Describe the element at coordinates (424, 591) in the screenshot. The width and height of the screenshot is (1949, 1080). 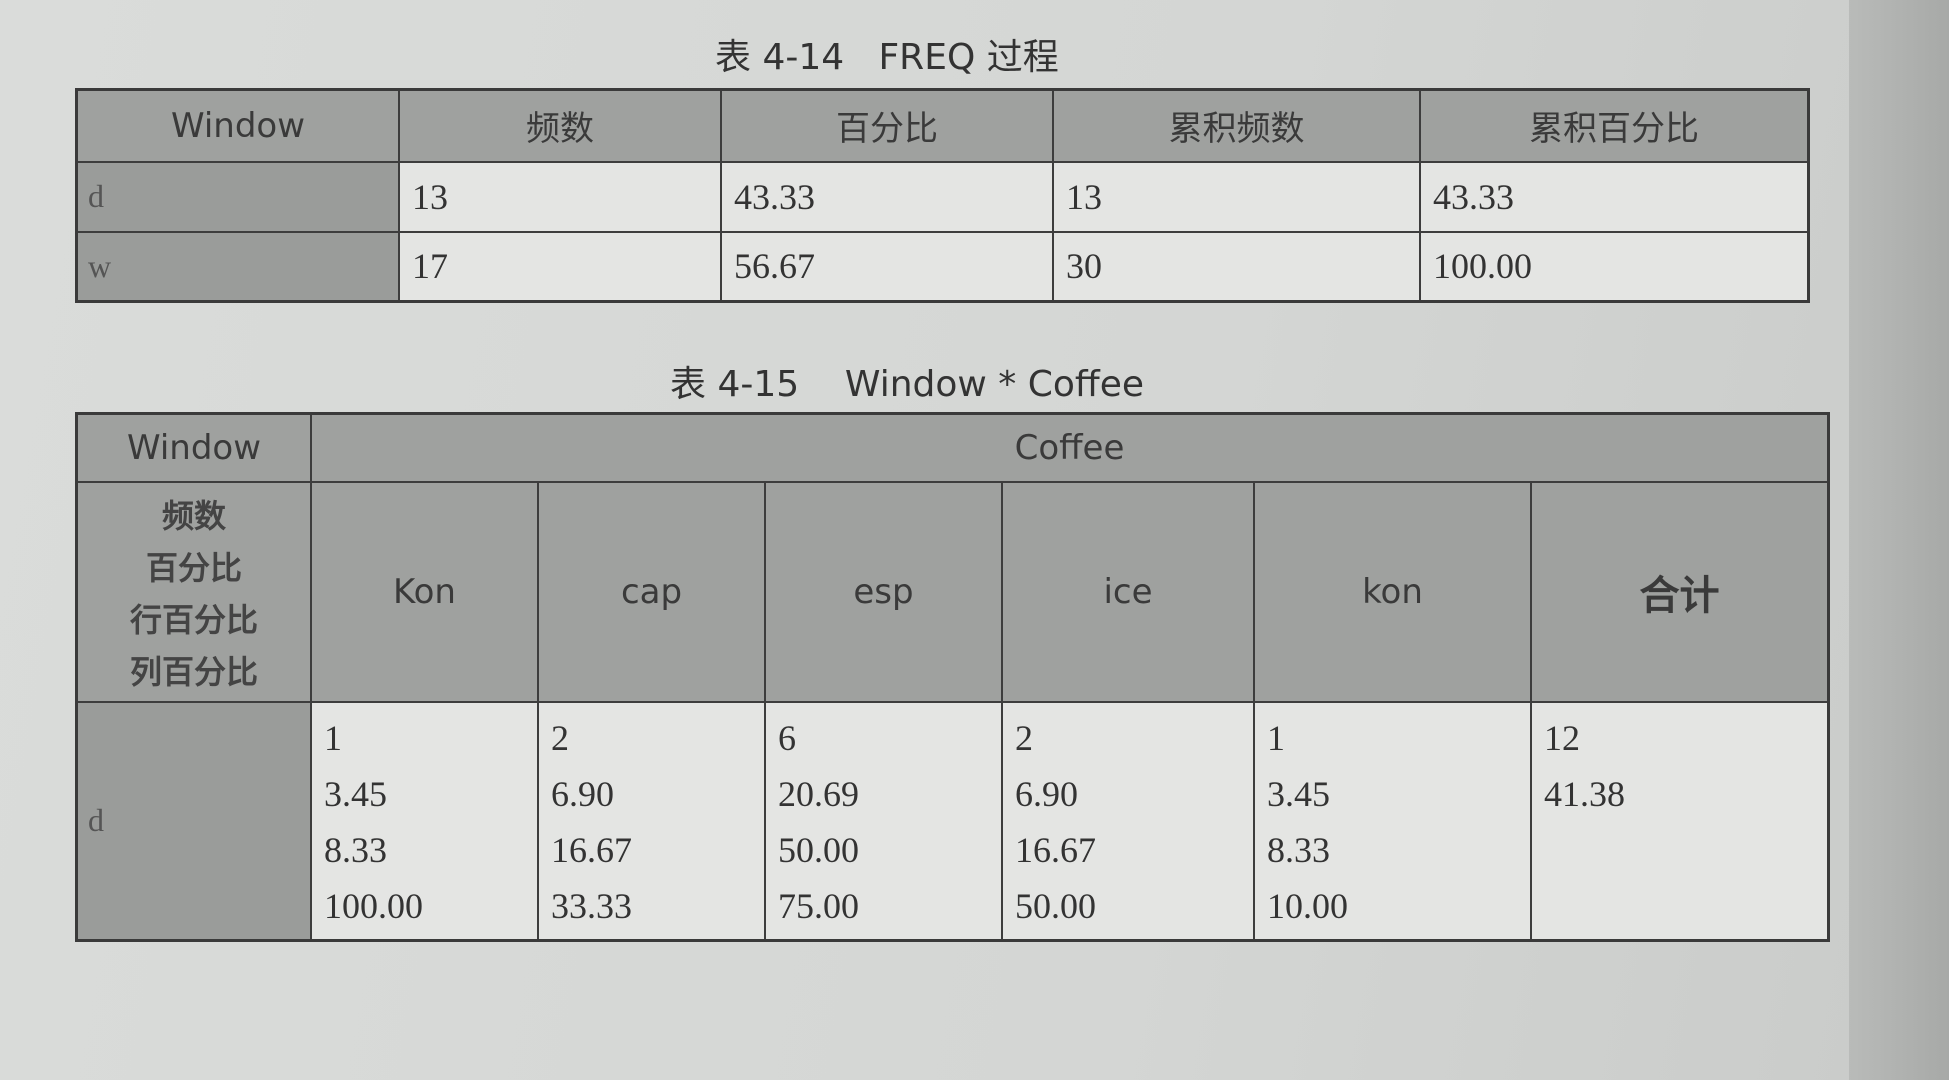
I see `col-header-Kon: Kon` at that location.